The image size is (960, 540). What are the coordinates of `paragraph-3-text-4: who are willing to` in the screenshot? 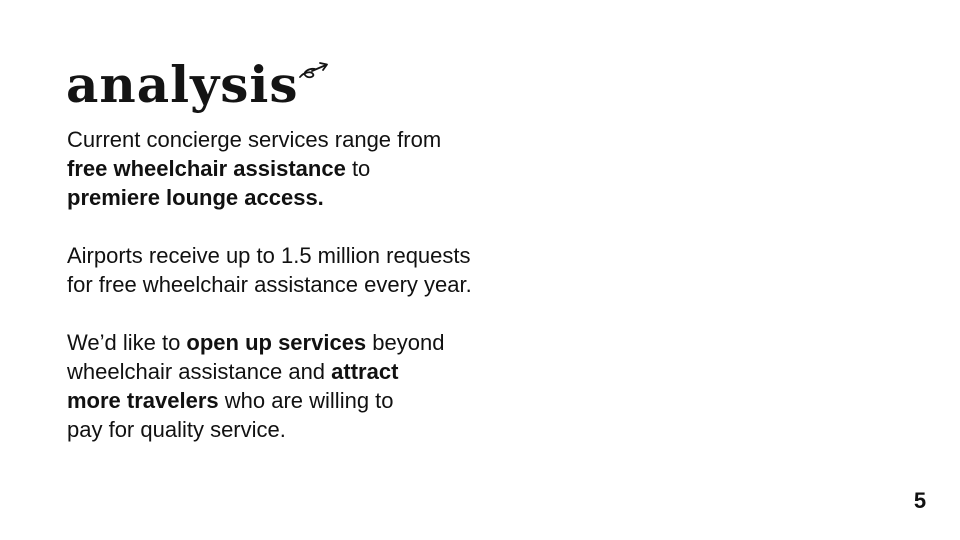 It's located at (306, 400).